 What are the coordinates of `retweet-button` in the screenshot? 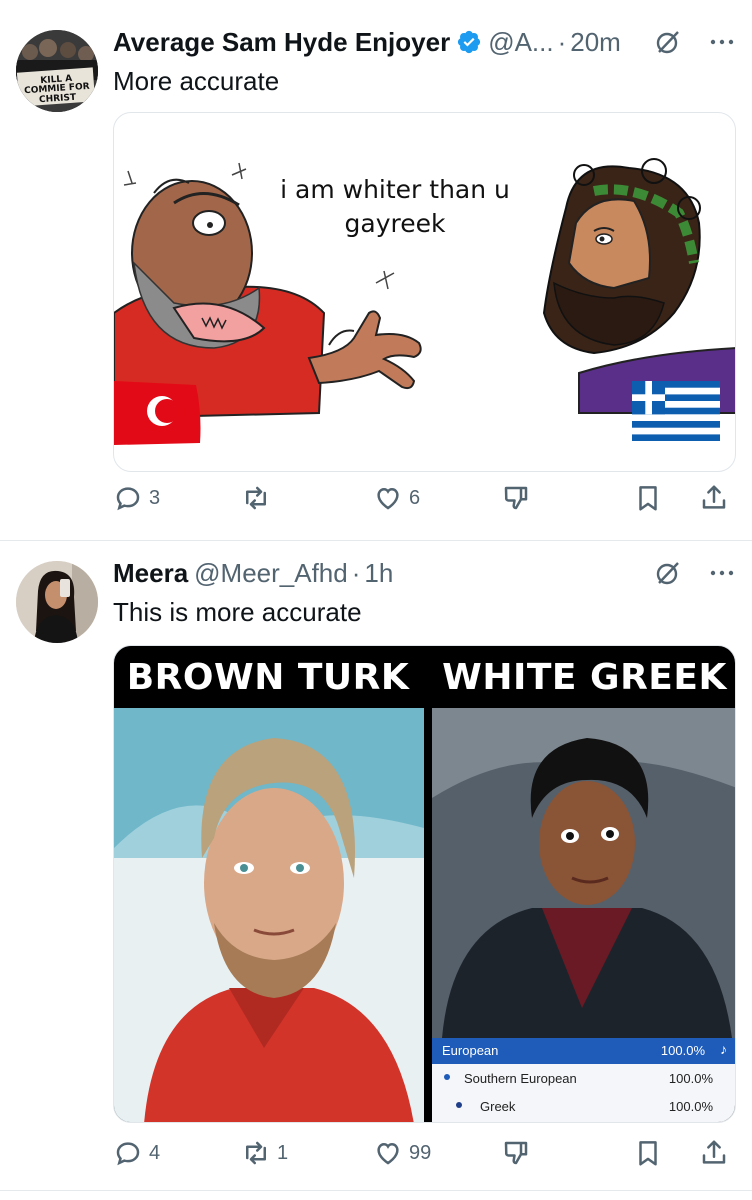 It's located at (259, 498).